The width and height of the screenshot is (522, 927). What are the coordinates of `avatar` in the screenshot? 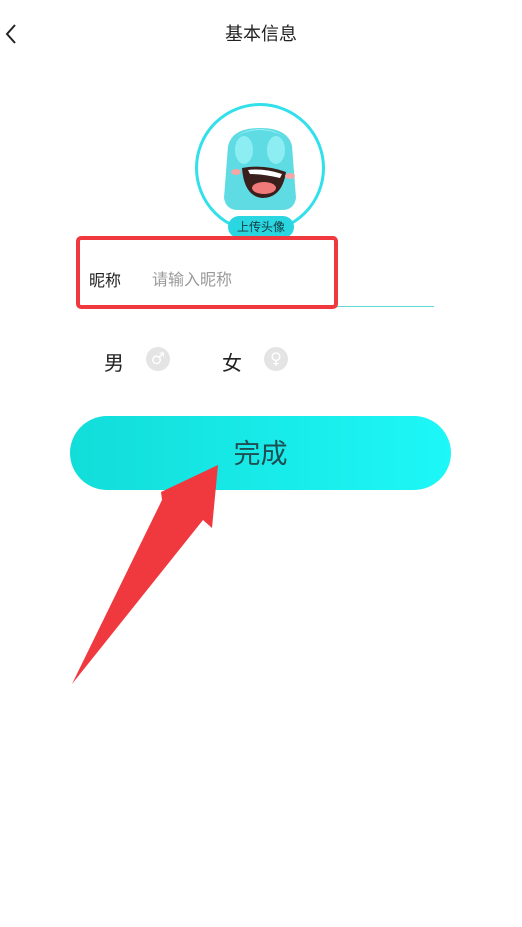 It's located at (260, 168).